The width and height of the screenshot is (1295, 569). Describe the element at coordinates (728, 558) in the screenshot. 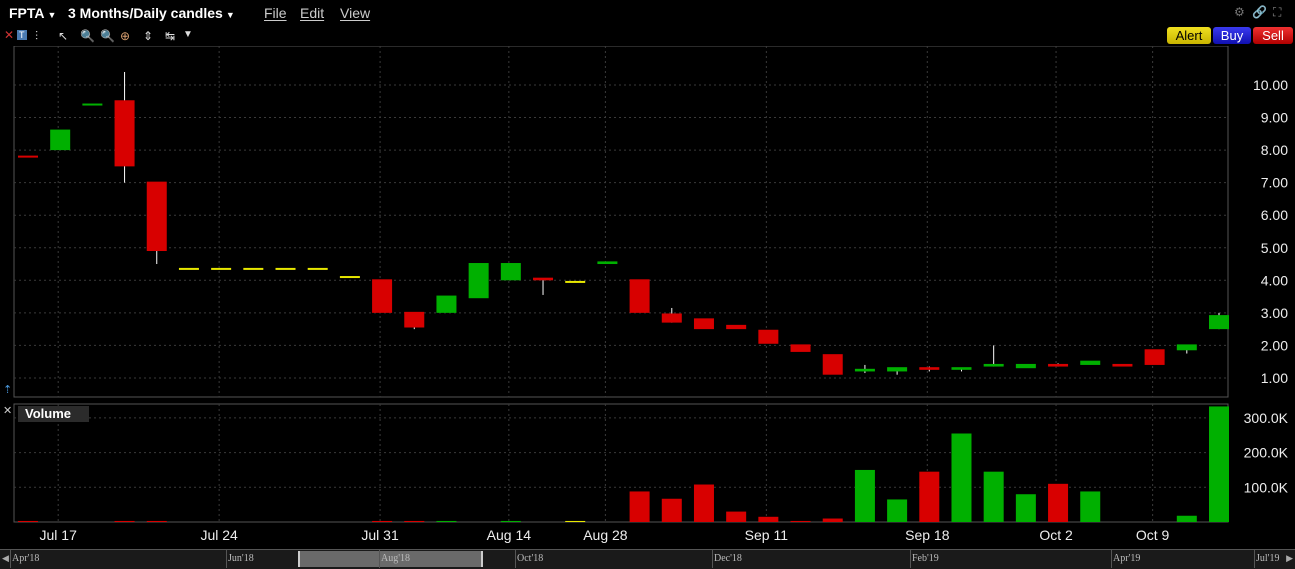

I see `scrollbar-date-label: Dec'18` at that location.